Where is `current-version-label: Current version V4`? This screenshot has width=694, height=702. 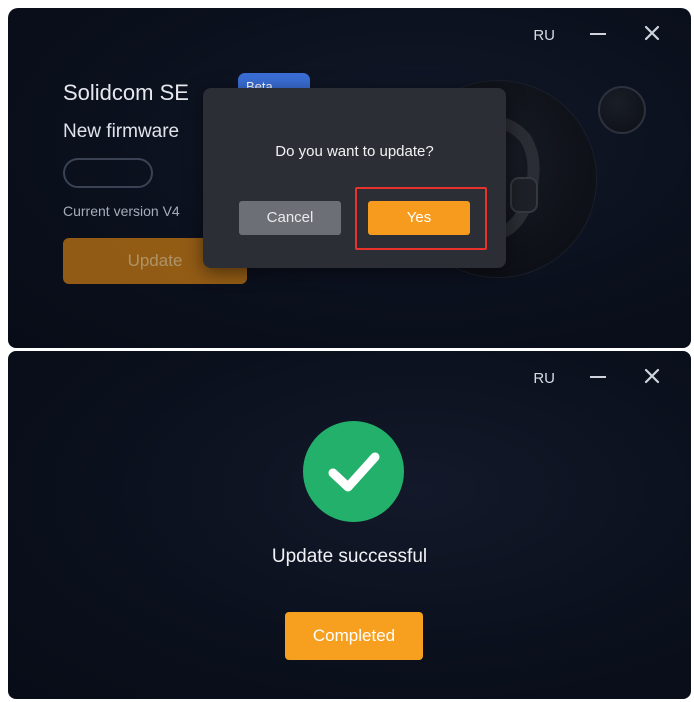
current-version-label: Current version V4 is located at coordinates (121, 211).